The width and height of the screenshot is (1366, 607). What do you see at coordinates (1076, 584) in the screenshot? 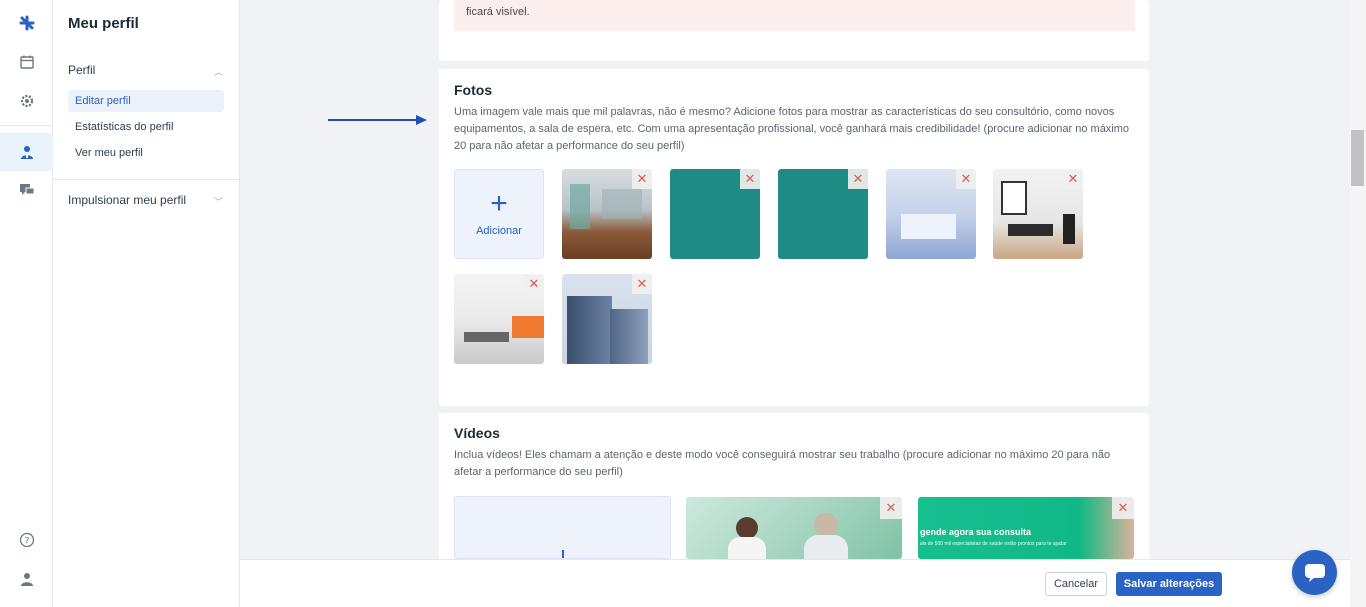
I see `cancel-button: Cancelar` at bounding box center [1076, 584].